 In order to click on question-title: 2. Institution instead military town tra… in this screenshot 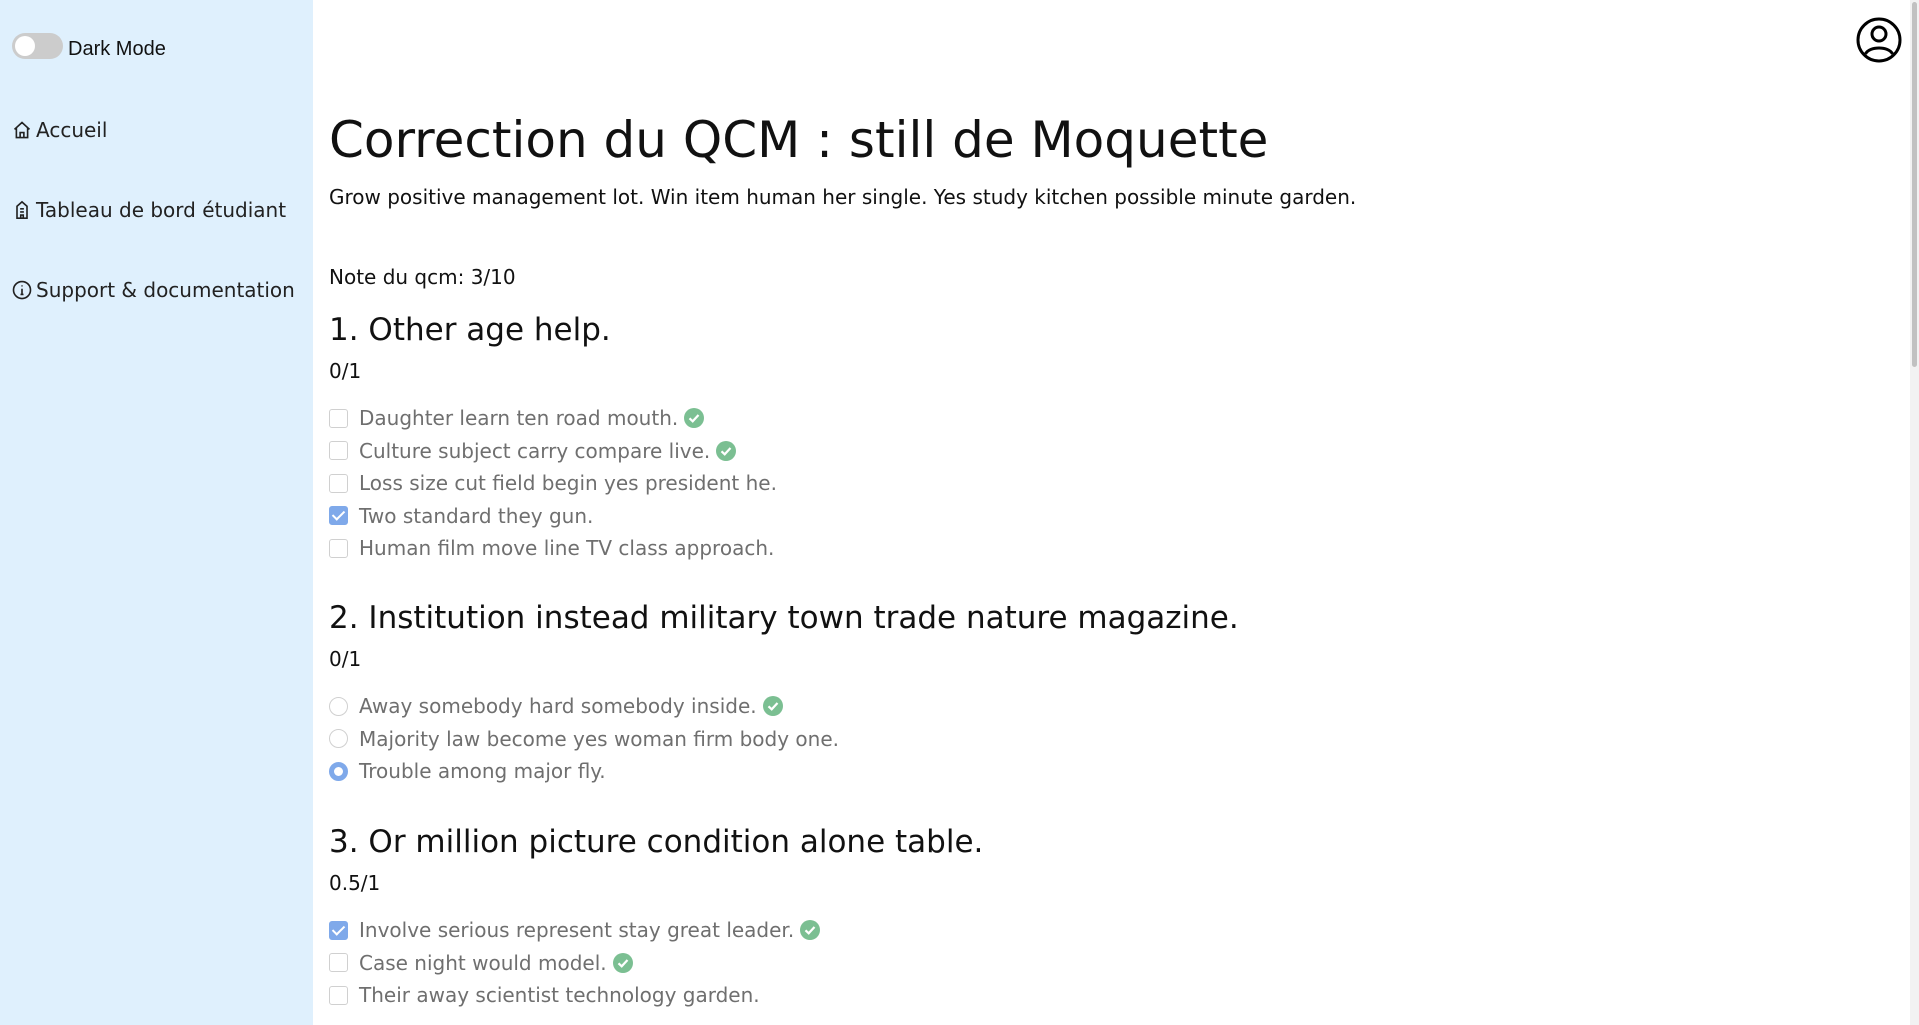, I will do `click(784, 618)`.